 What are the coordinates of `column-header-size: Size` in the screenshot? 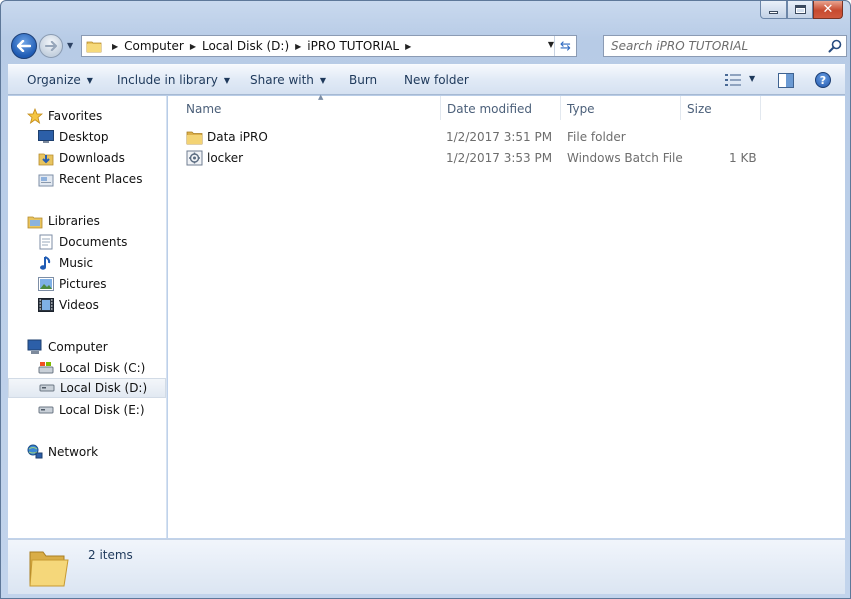 It's located at (721, 109).